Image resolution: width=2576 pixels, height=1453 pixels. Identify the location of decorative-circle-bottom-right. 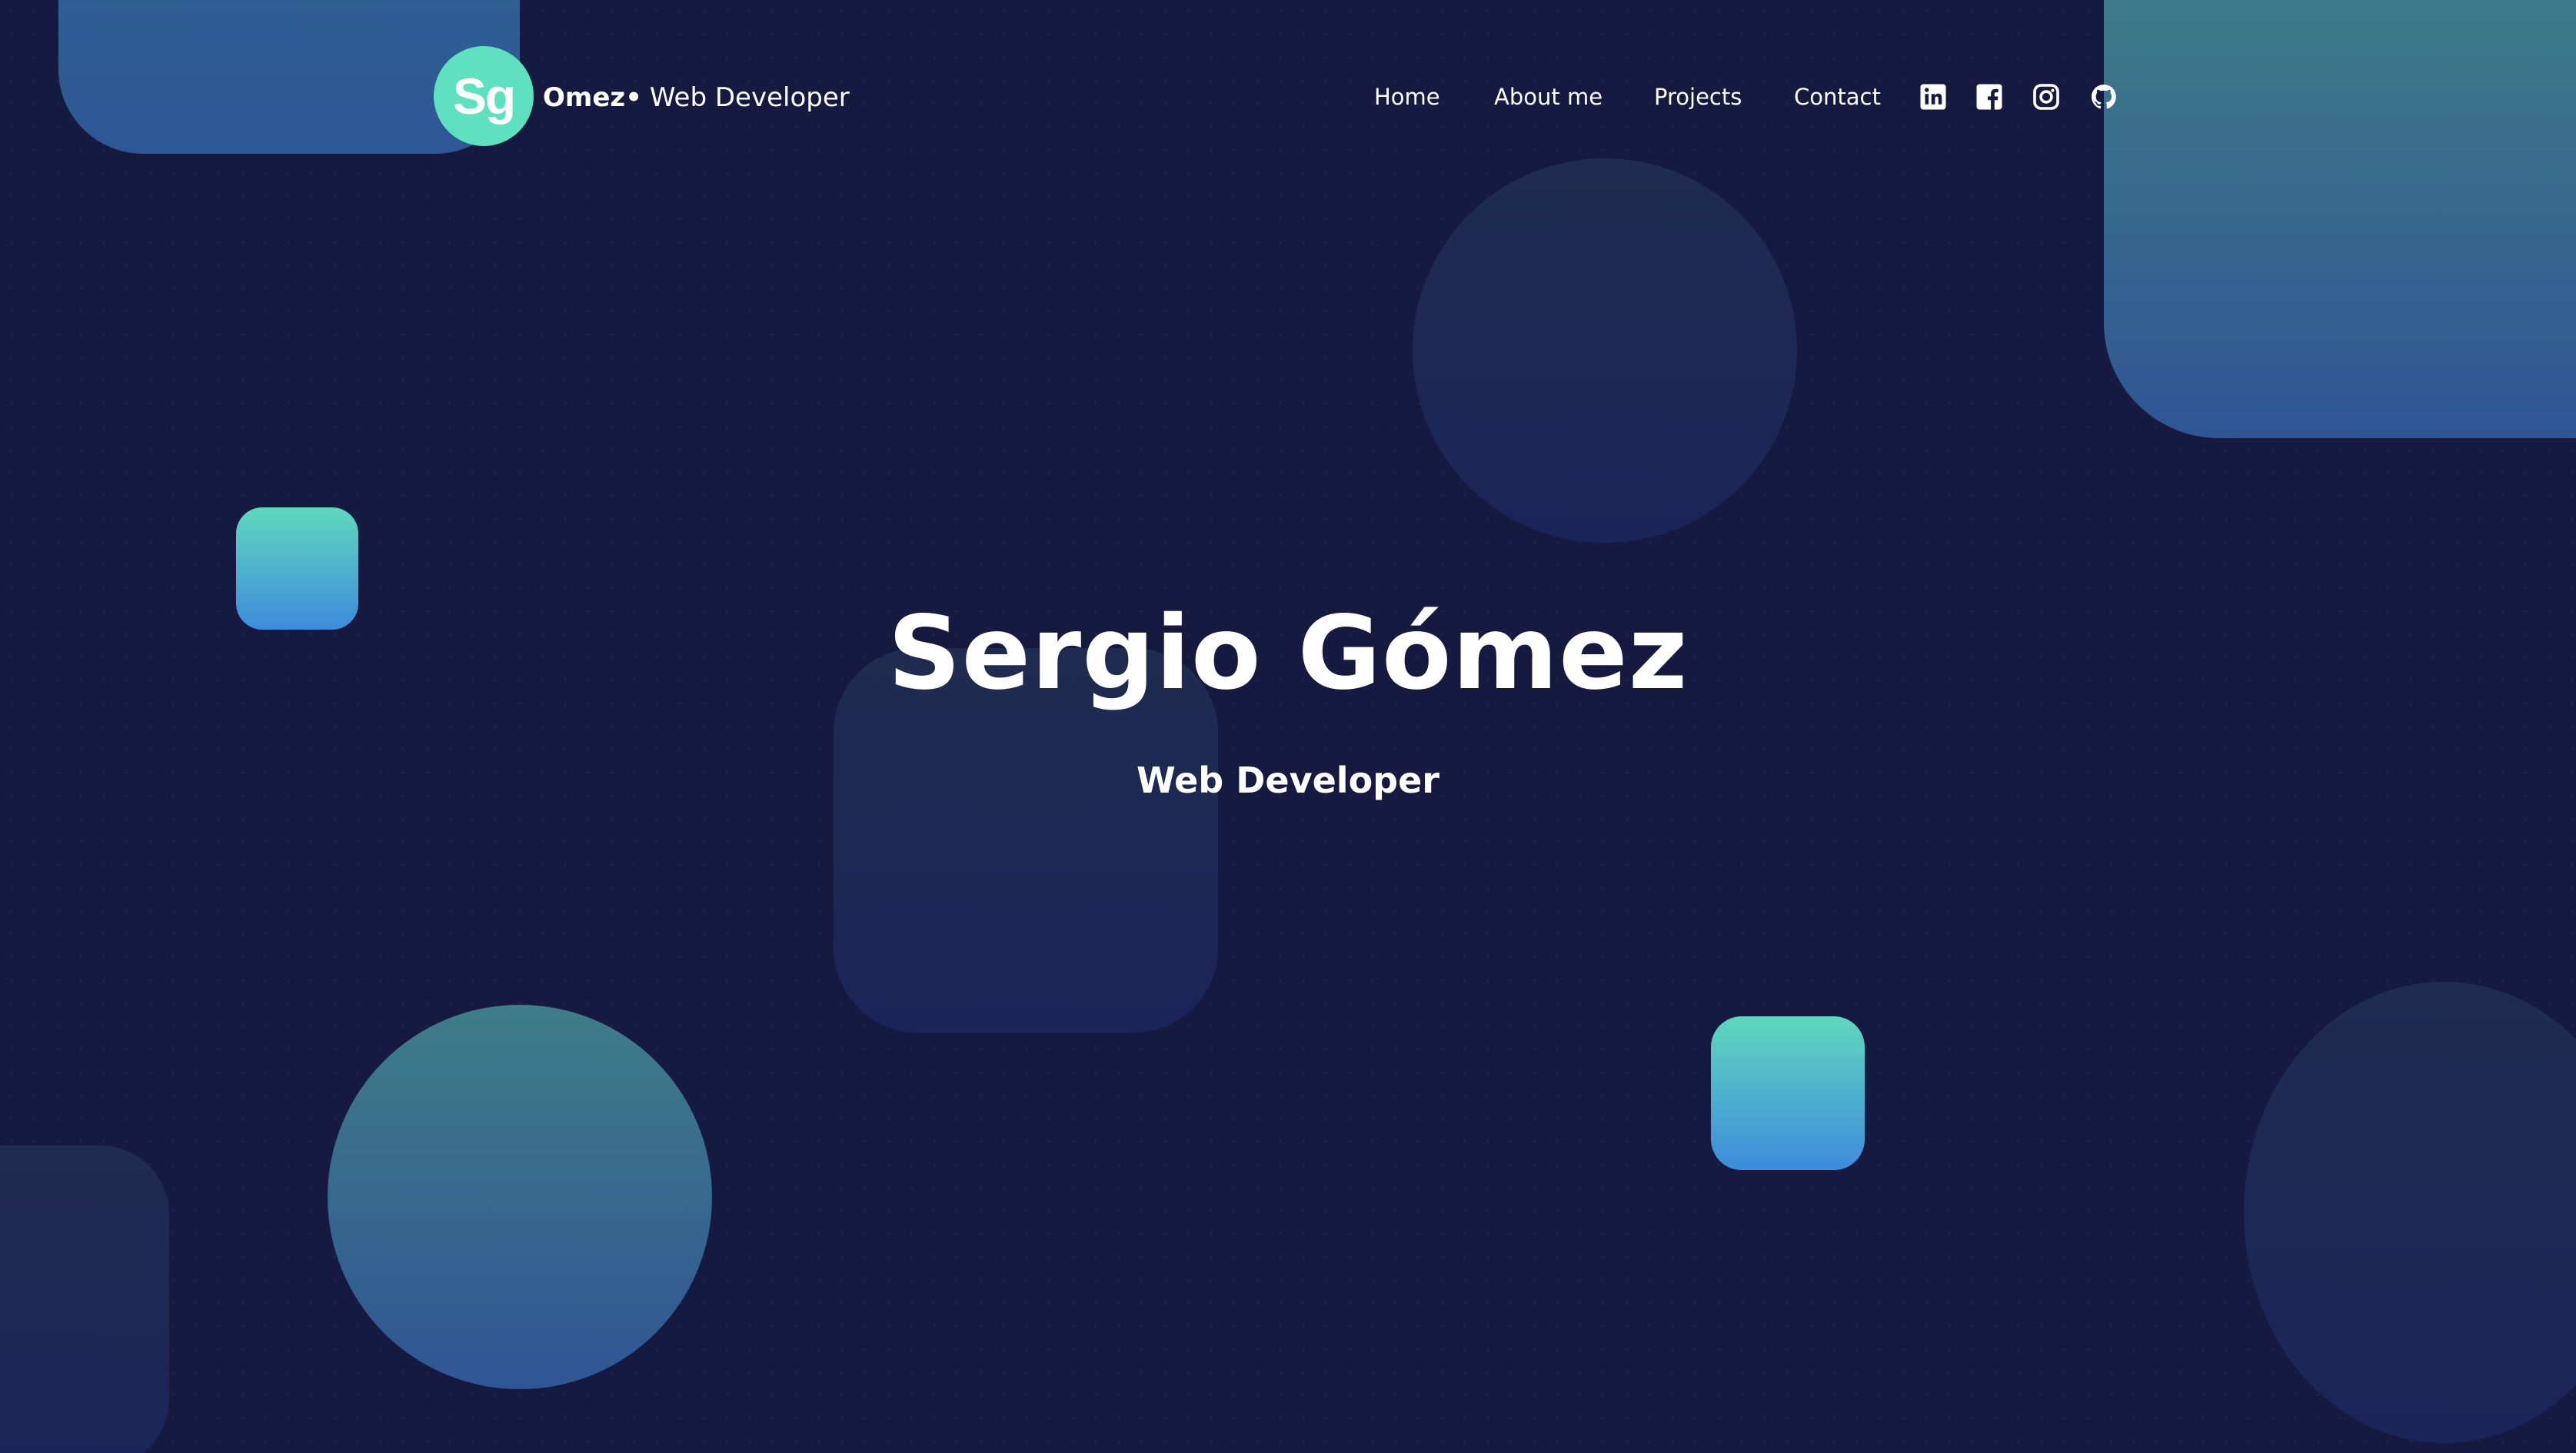
(2410, 1212).